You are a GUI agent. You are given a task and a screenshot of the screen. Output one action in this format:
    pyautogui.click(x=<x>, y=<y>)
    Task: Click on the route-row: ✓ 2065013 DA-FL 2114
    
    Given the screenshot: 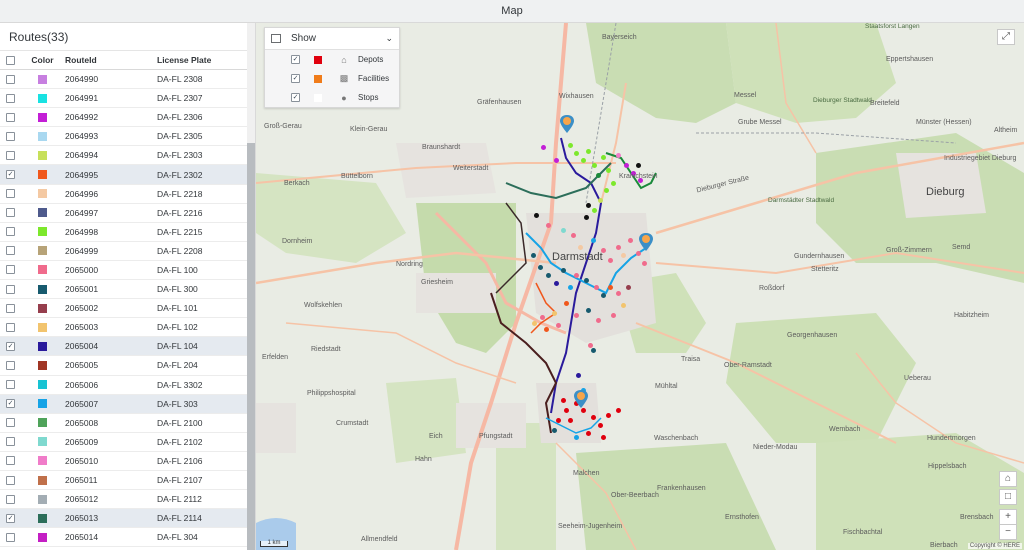 What is the action you would take?
    pyautogui.click(x=123, y=519)
    